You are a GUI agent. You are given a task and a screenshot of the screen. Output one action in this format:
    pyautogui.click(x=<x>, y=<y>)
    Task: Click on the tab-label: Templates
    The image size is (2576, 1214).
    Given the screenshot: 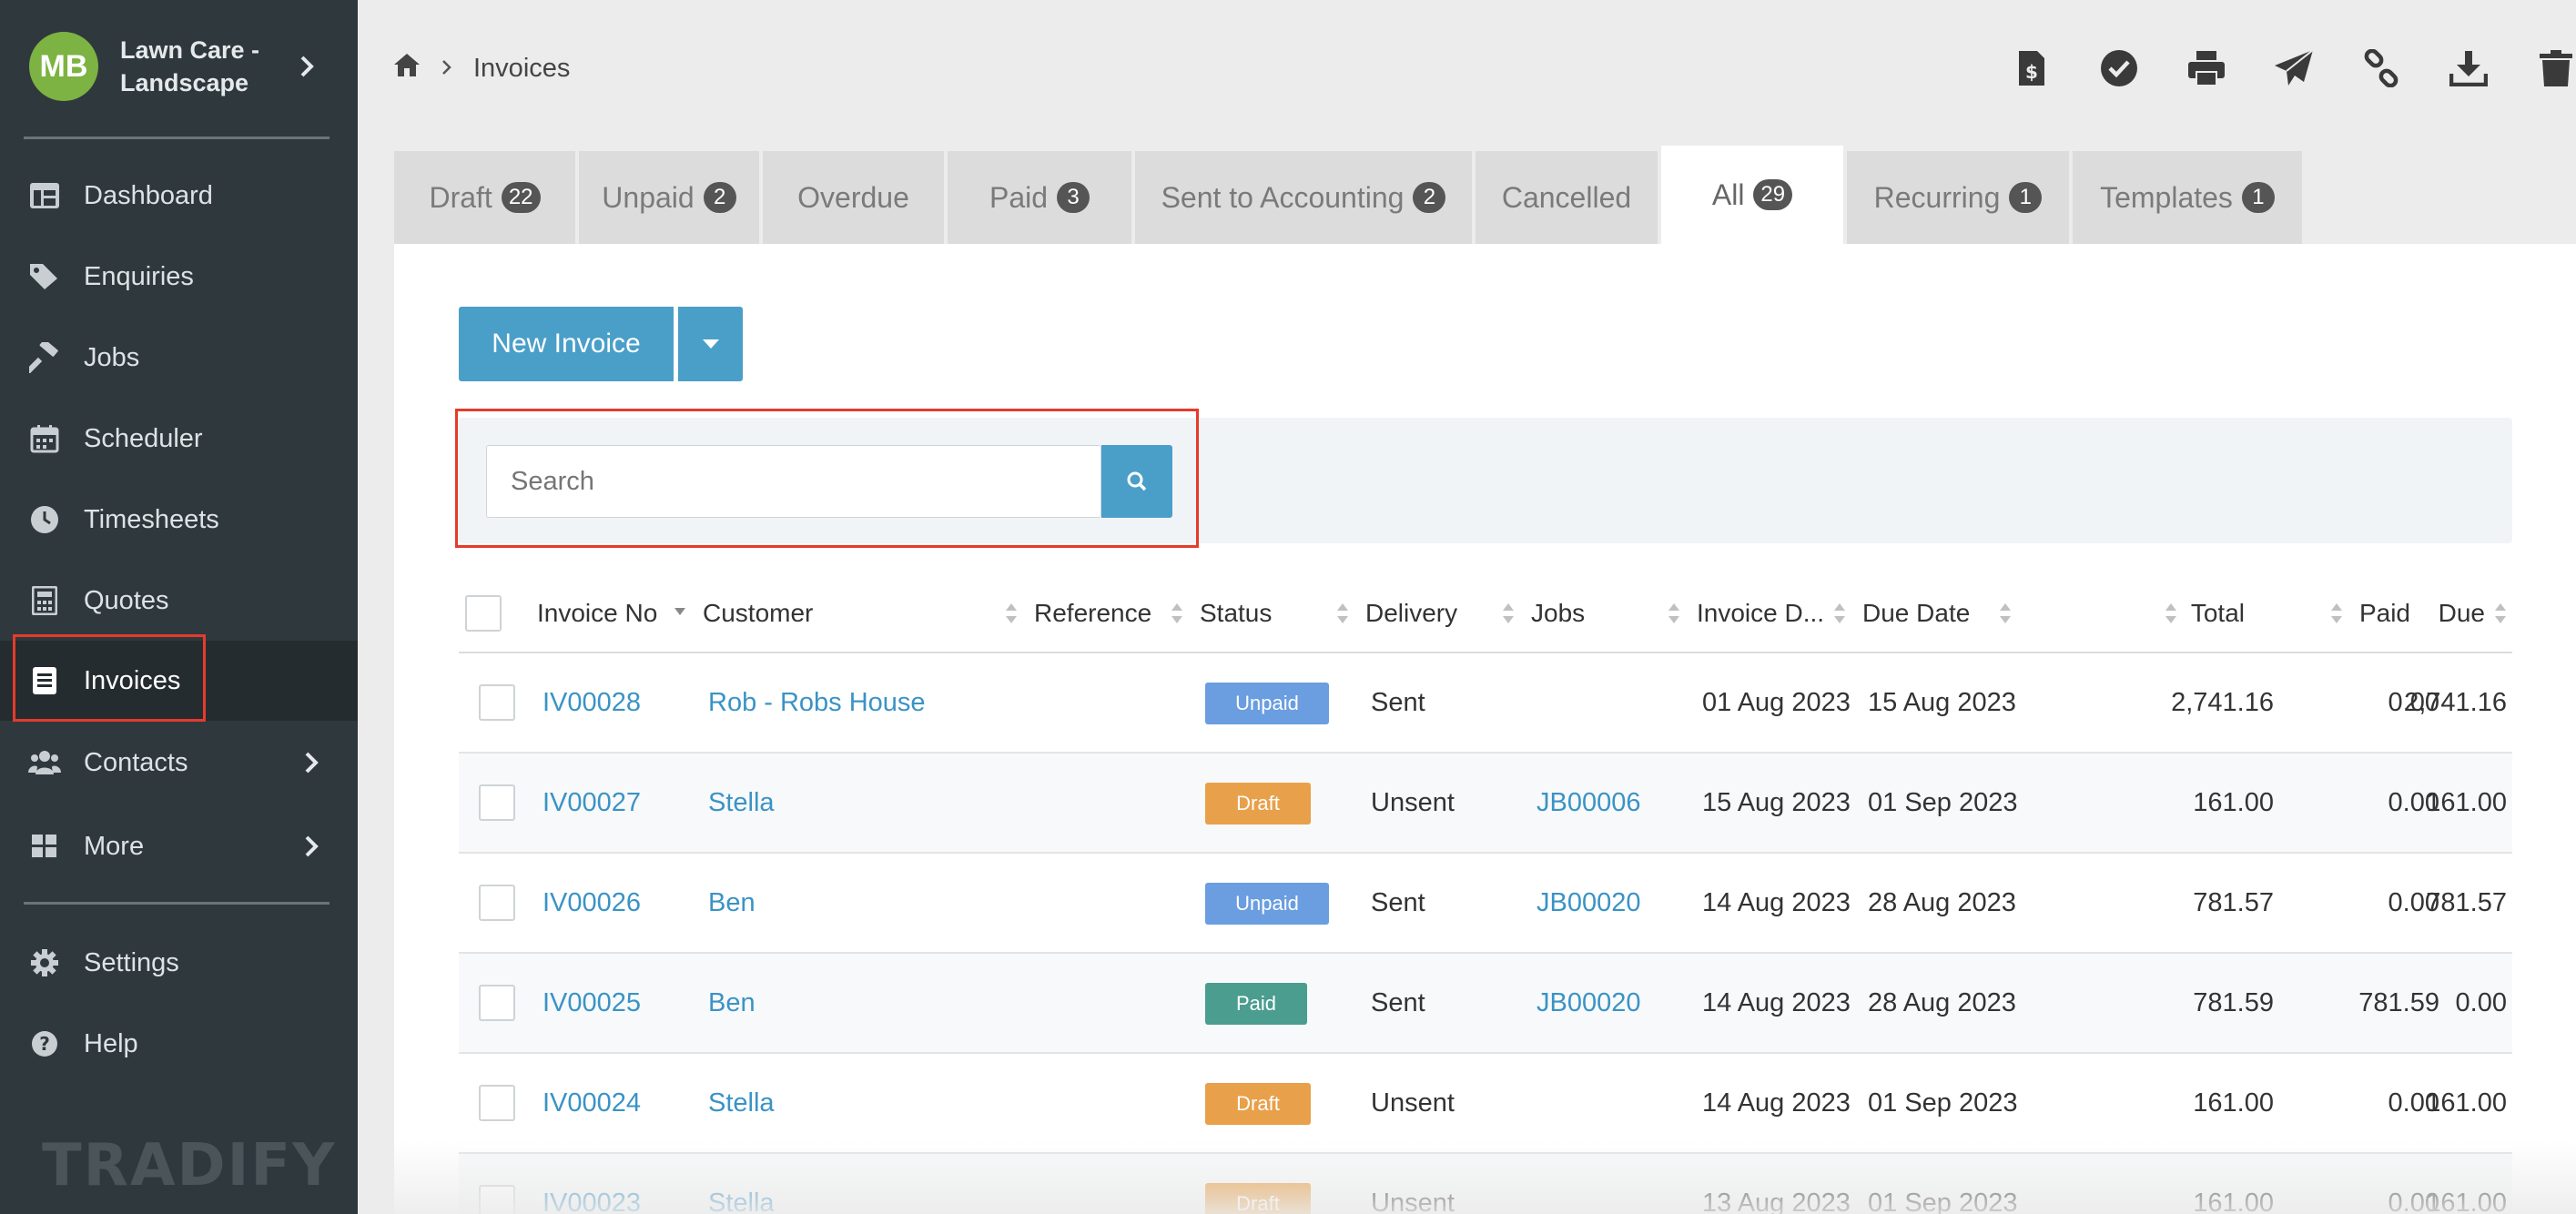 What is the action you would take?
    pyautogui.click(x=2166, y=197)
    